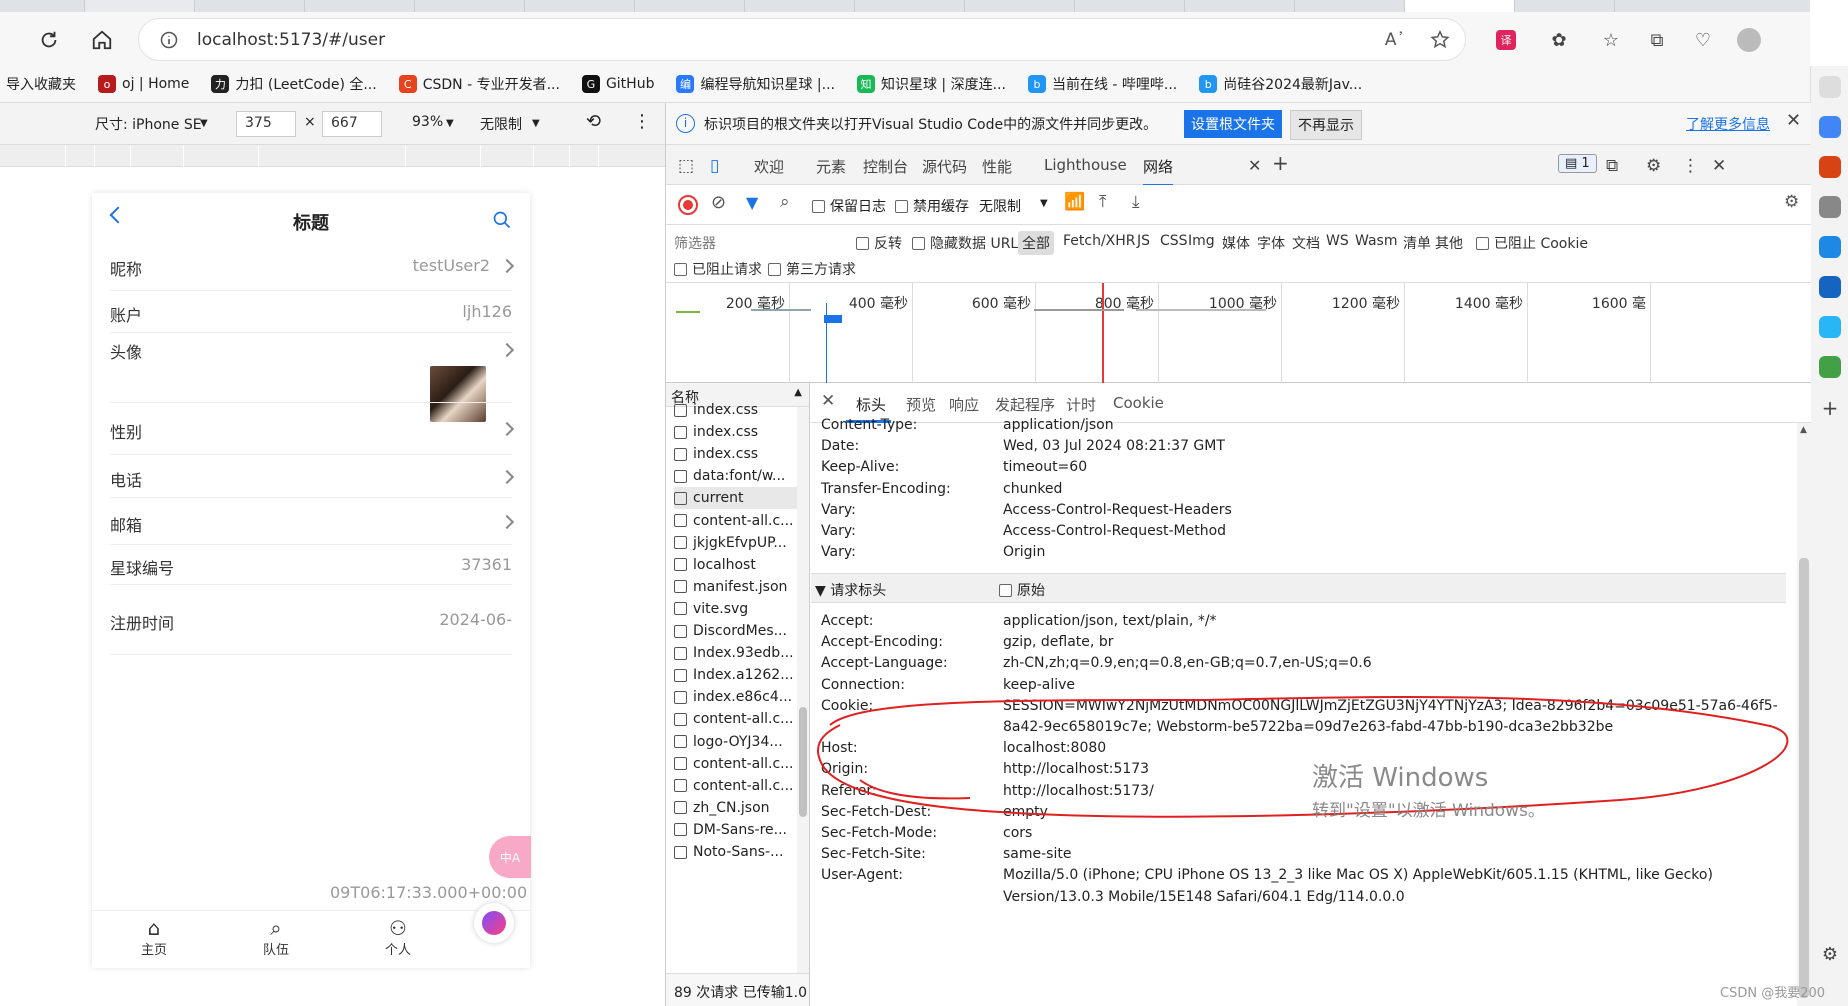  Describe the element at coordinates (718, 269) in the screenshot. I see `blocked-requests-checkbox: 已阻止请求` at that location.